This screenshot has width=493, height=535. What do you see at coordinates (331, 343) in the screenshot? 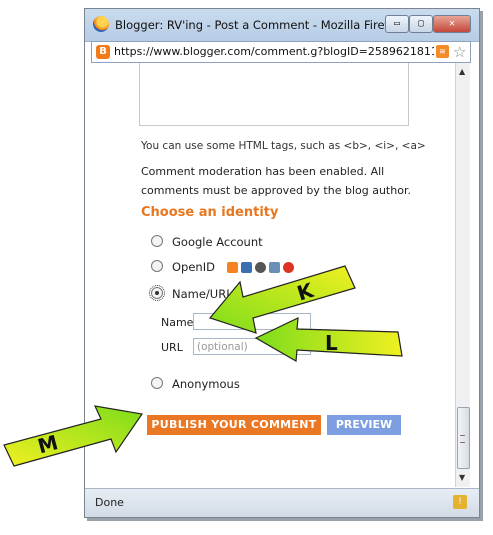
I see `arrow-l-label: L` at bounding box center [331, 343].